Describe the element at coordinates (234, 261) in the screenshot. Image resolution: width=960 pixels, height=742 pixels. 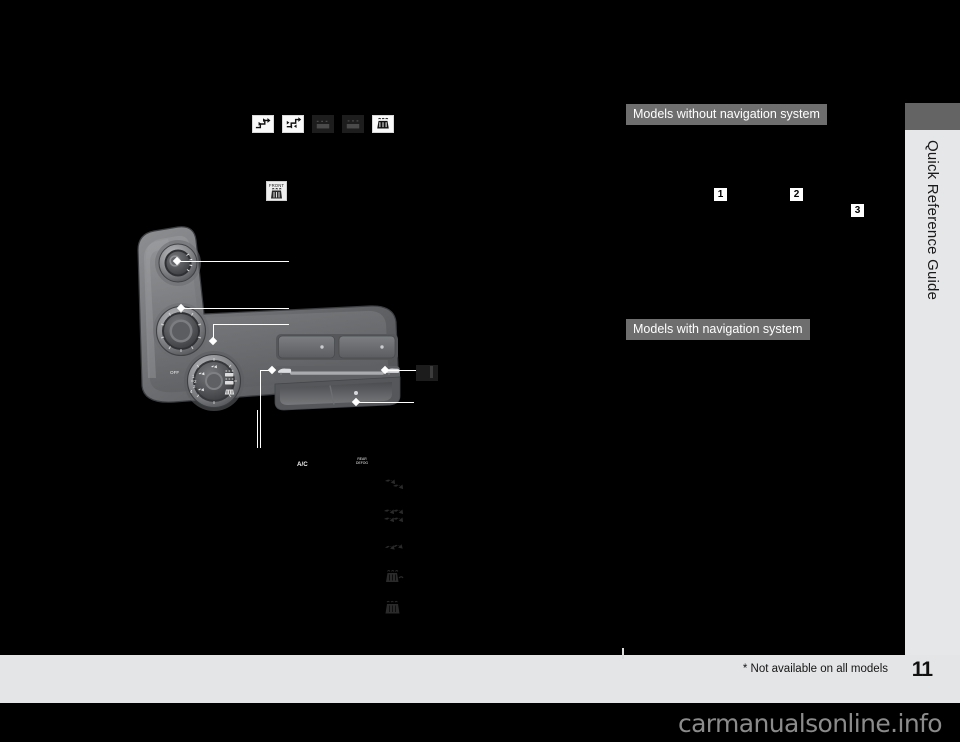
I see `leader-line-fan` at that location.